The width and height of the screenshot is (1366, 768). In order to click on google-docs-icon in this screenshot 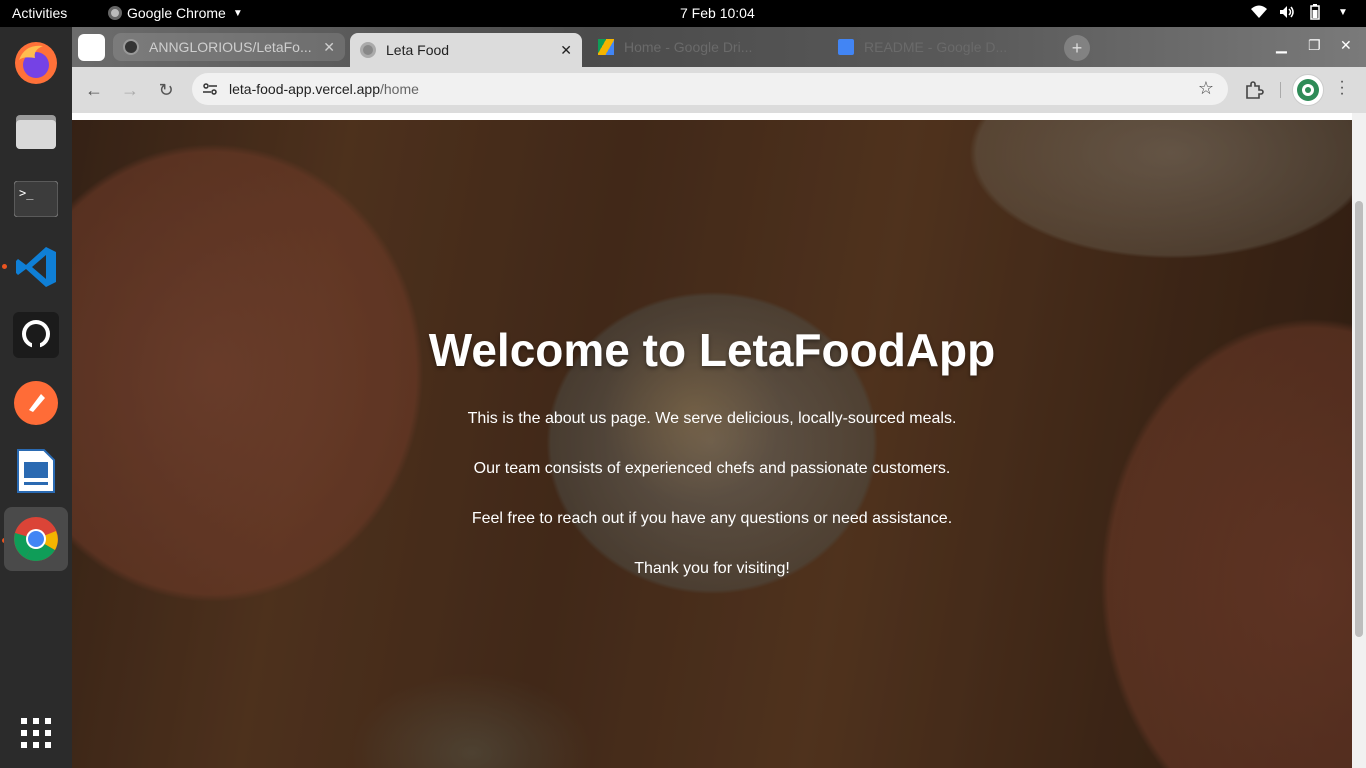, I will do `click(846, 47)`.